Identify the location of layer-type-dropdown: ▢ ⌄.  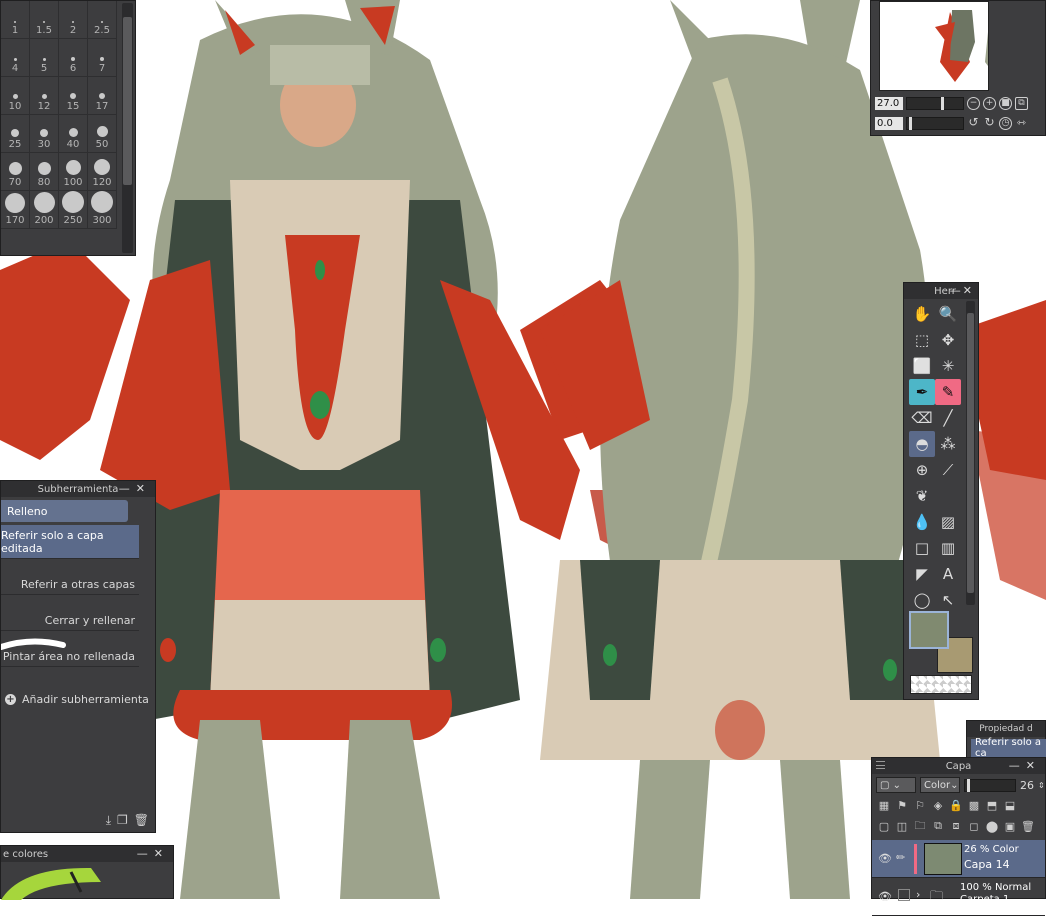
(896, 785).